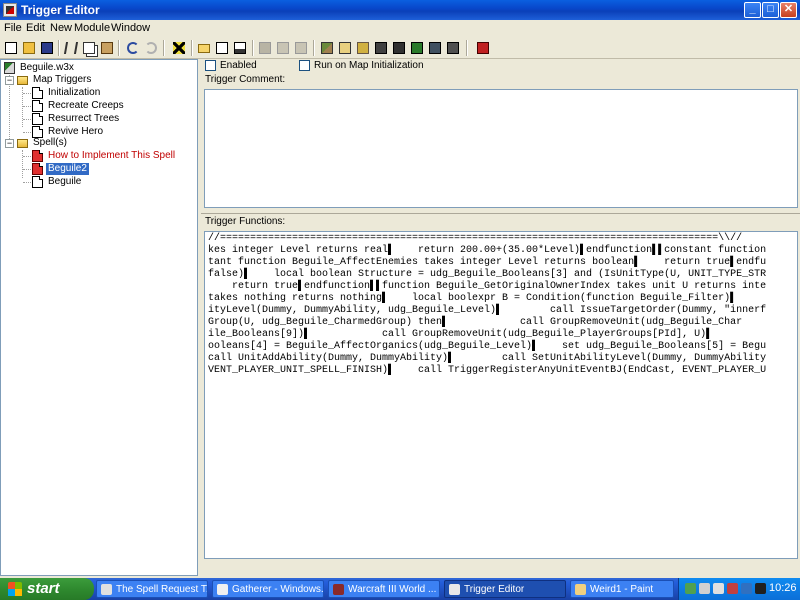 This screenshot has width=800, height=600. I want to click on ai-editor-icon, so click(417, 48).